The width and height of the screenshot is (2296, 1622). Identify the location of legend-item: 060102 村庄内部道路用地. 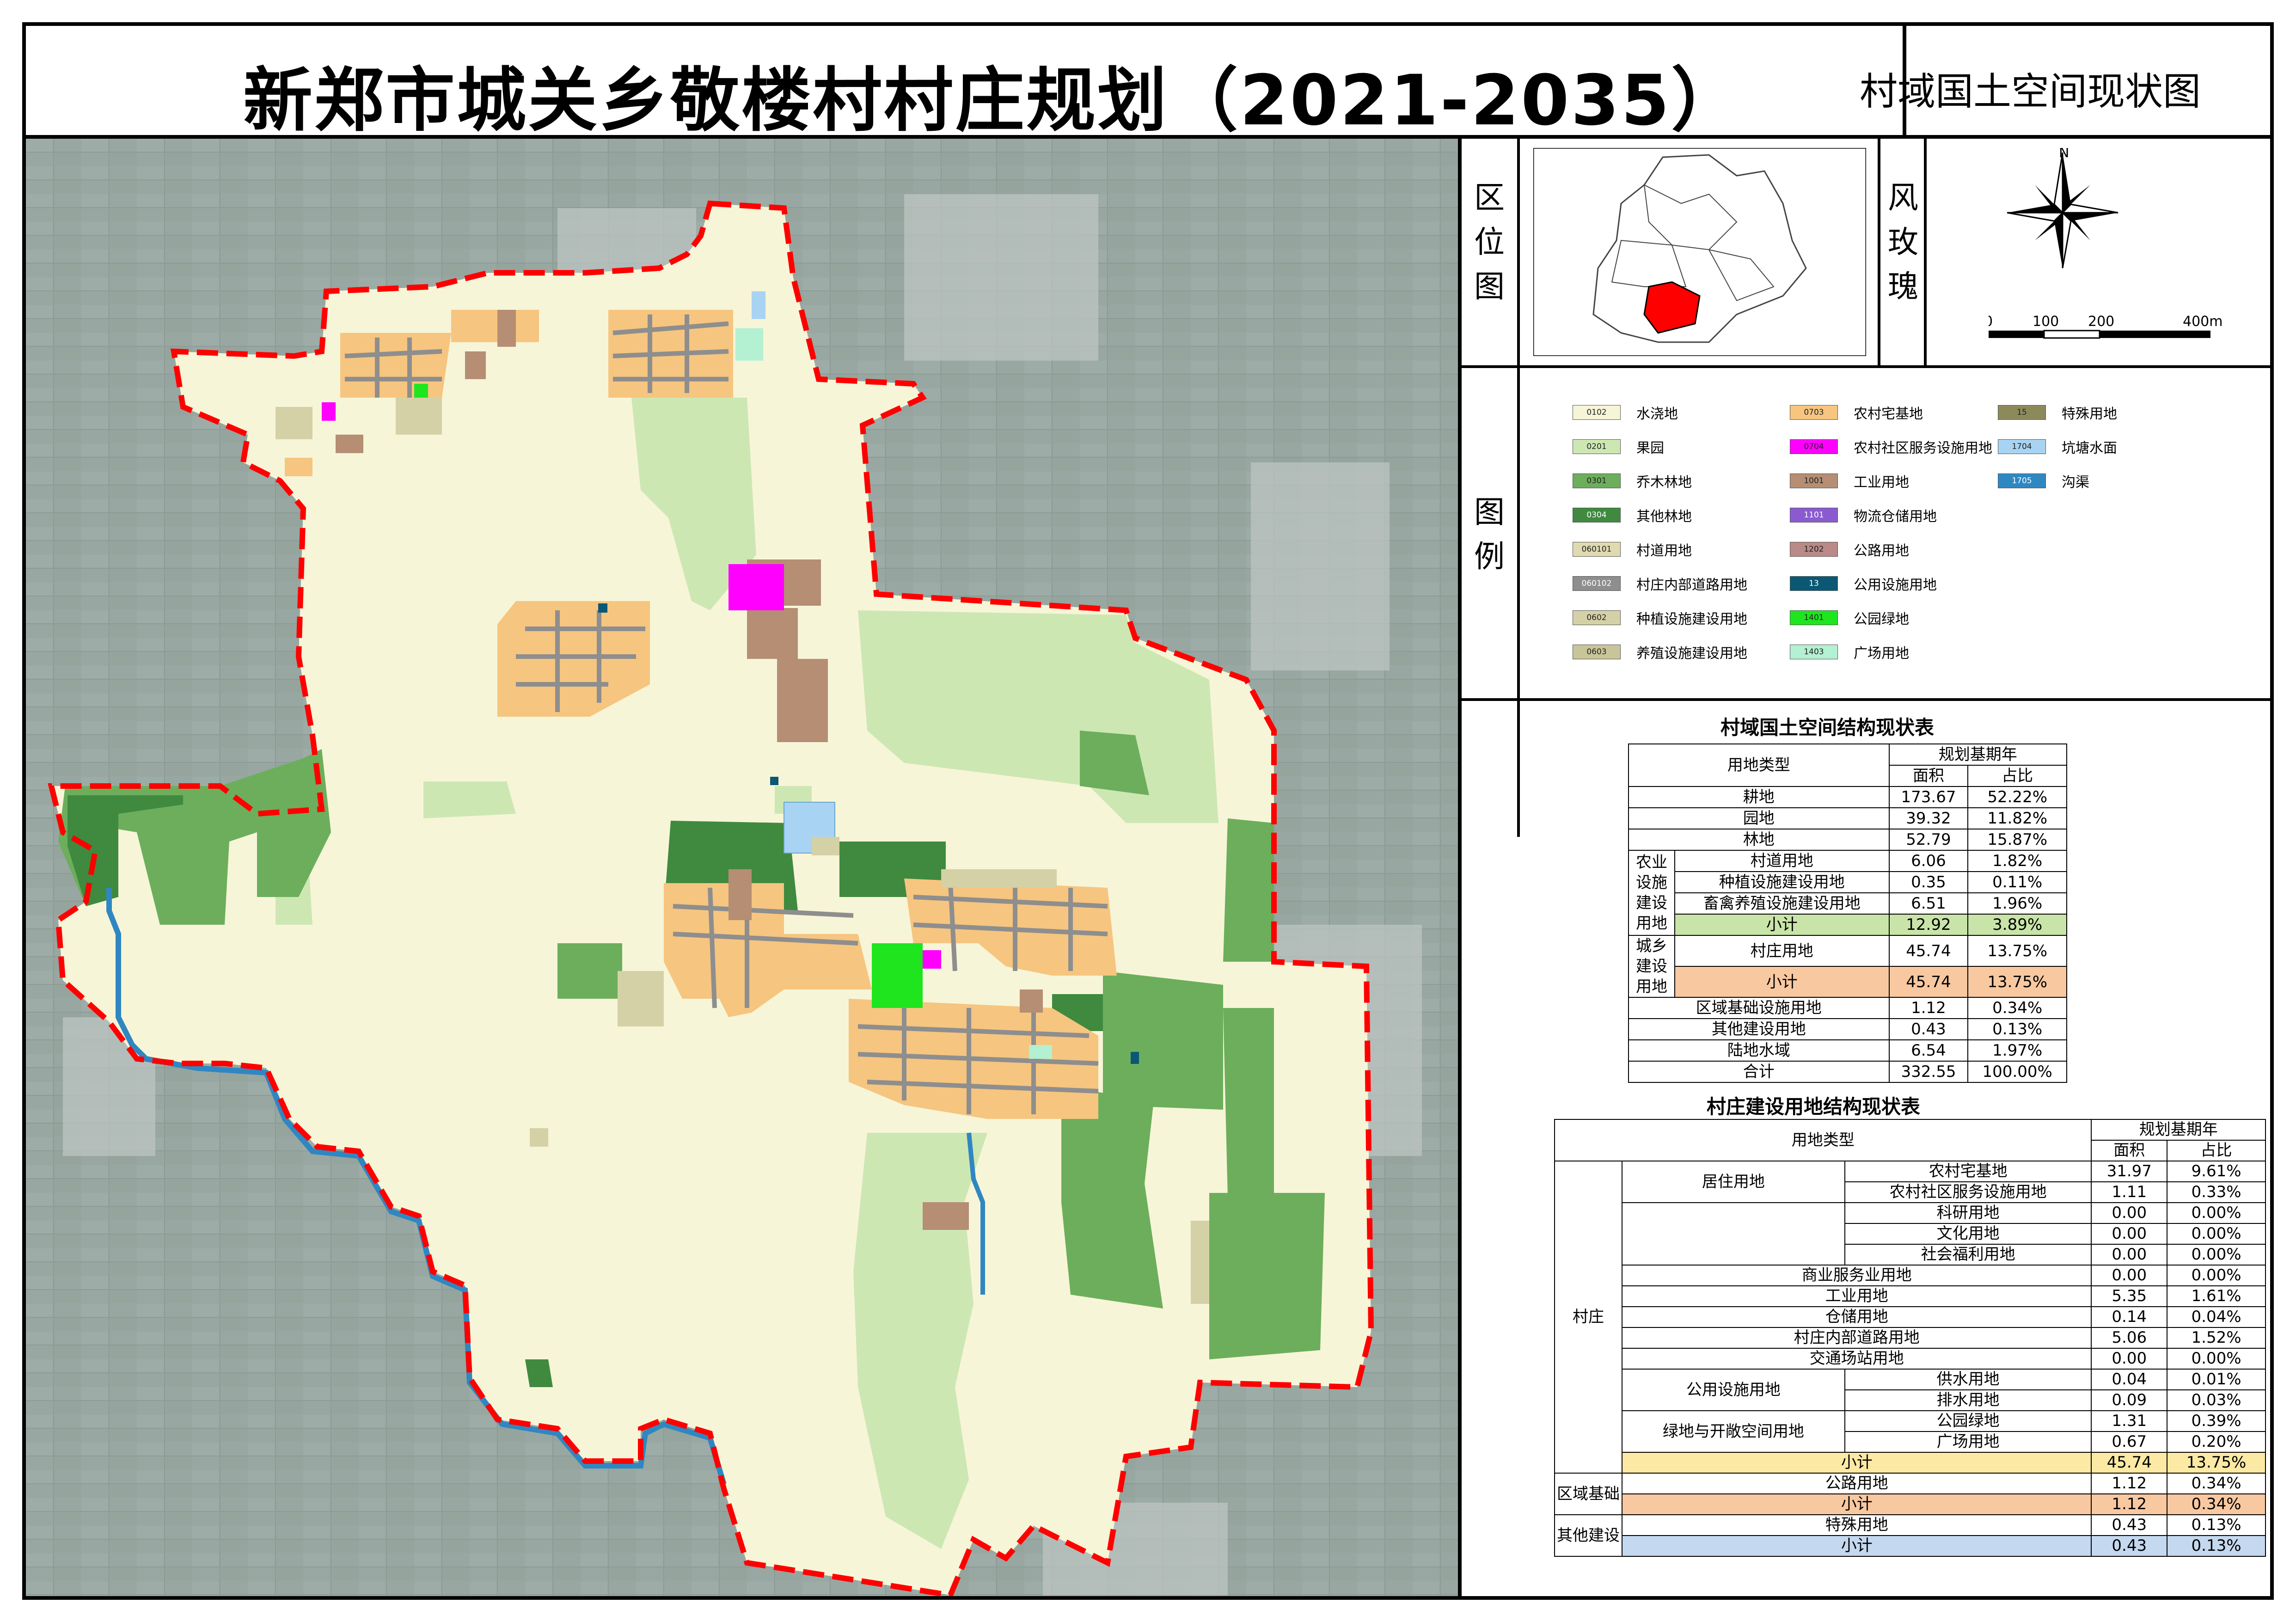
(1660, 584).